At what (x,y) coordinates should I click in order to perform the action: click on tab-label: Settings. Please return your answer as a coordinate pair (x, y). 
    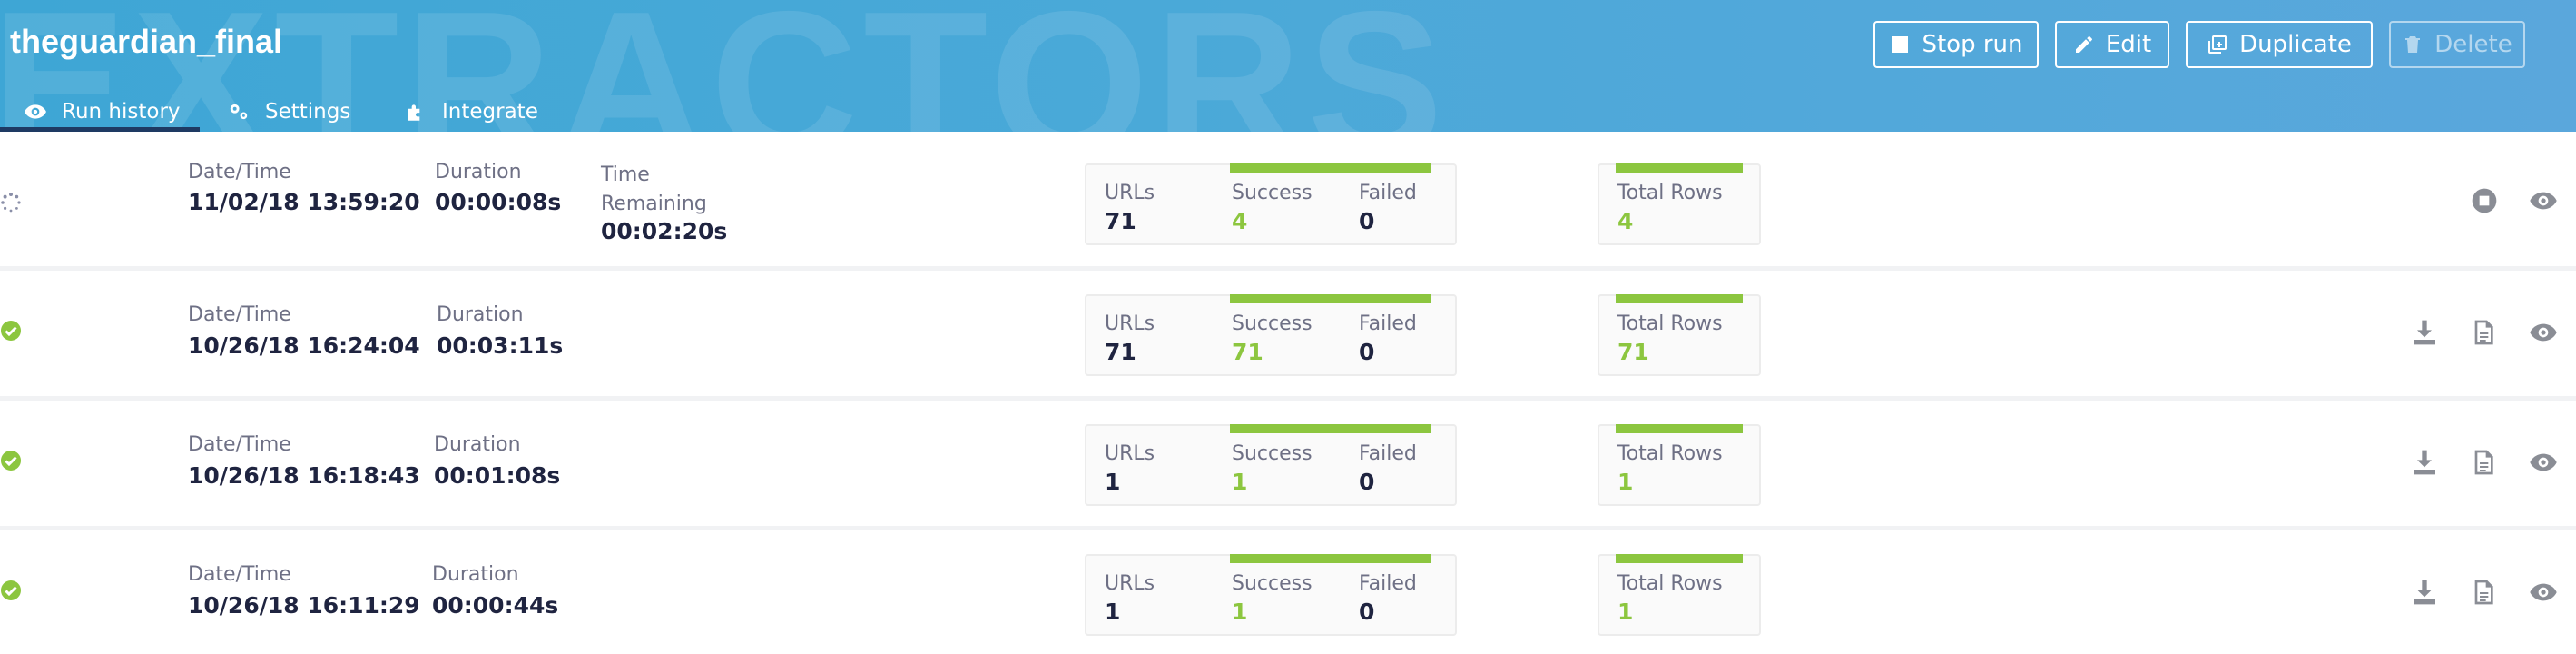
    Looking at the image, I should click on (308, 112).